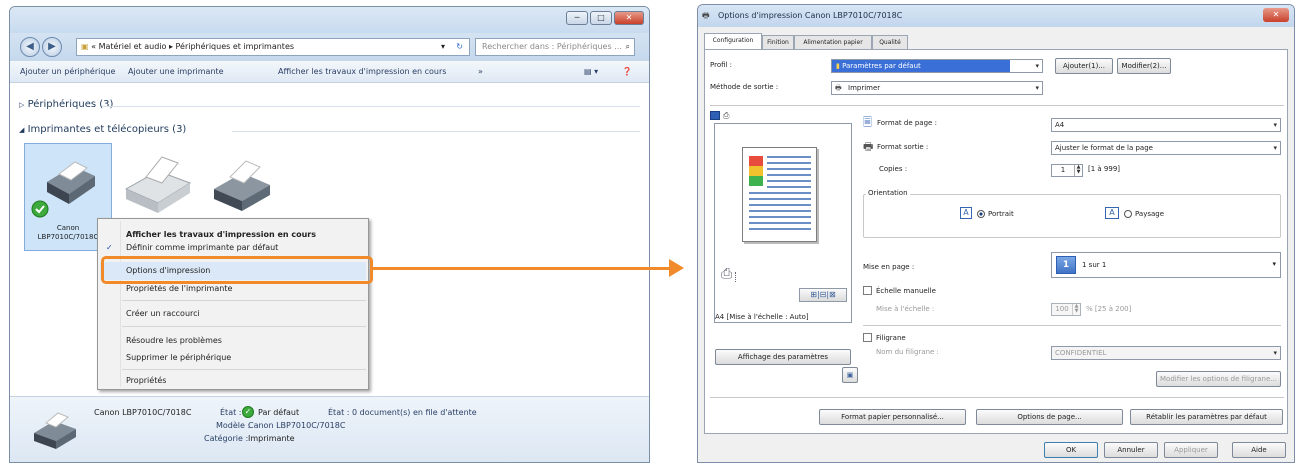 The image size is (1301, 470). I want to click on window-titlebar: ─ □ ✕, so click(329, 20).